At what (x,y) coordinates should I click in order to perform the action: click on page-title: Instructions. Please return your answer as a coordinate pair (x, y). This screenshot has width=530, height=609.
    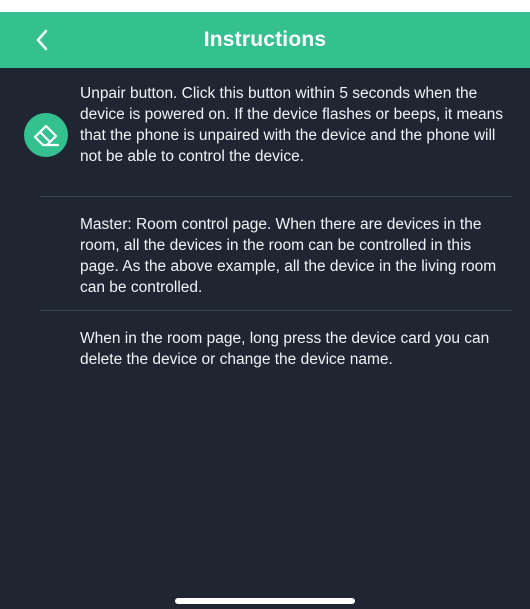
    Looking at the image, I should click on (265, 39).